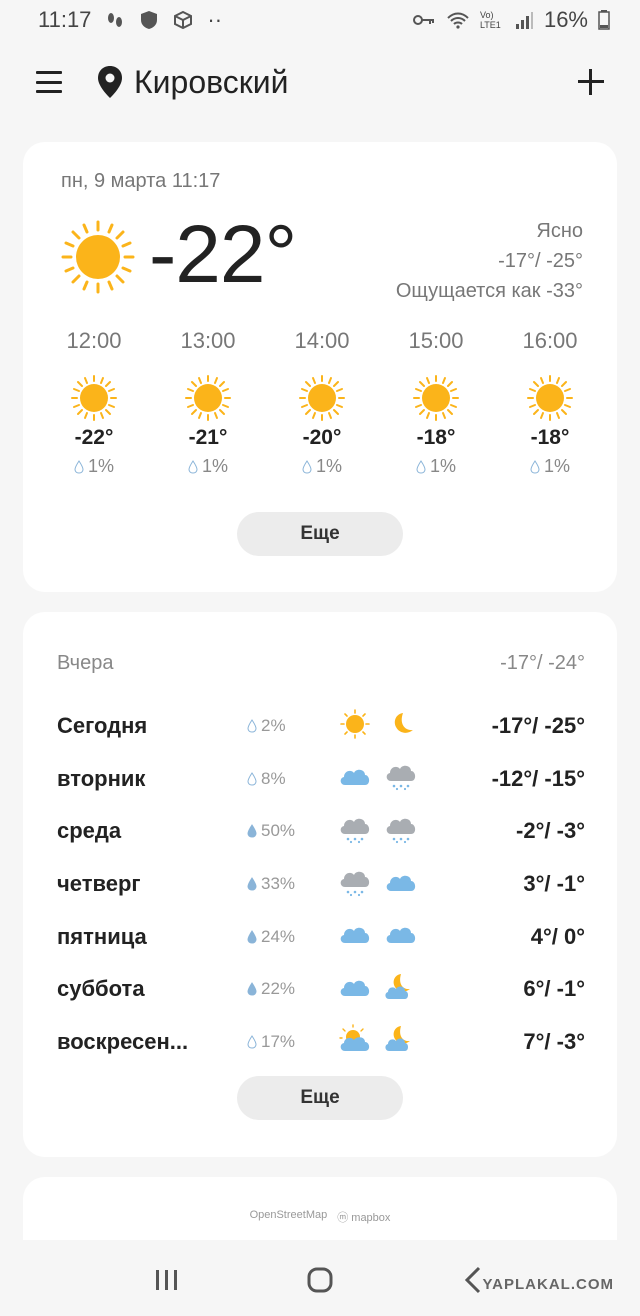 This screenshot has height=1316, width=640. What do you see at coordinates (321, 936) in the screenshot?
I see `daily-row: пятница 24% 4°/ 0°` at bounding box center [321, 936].